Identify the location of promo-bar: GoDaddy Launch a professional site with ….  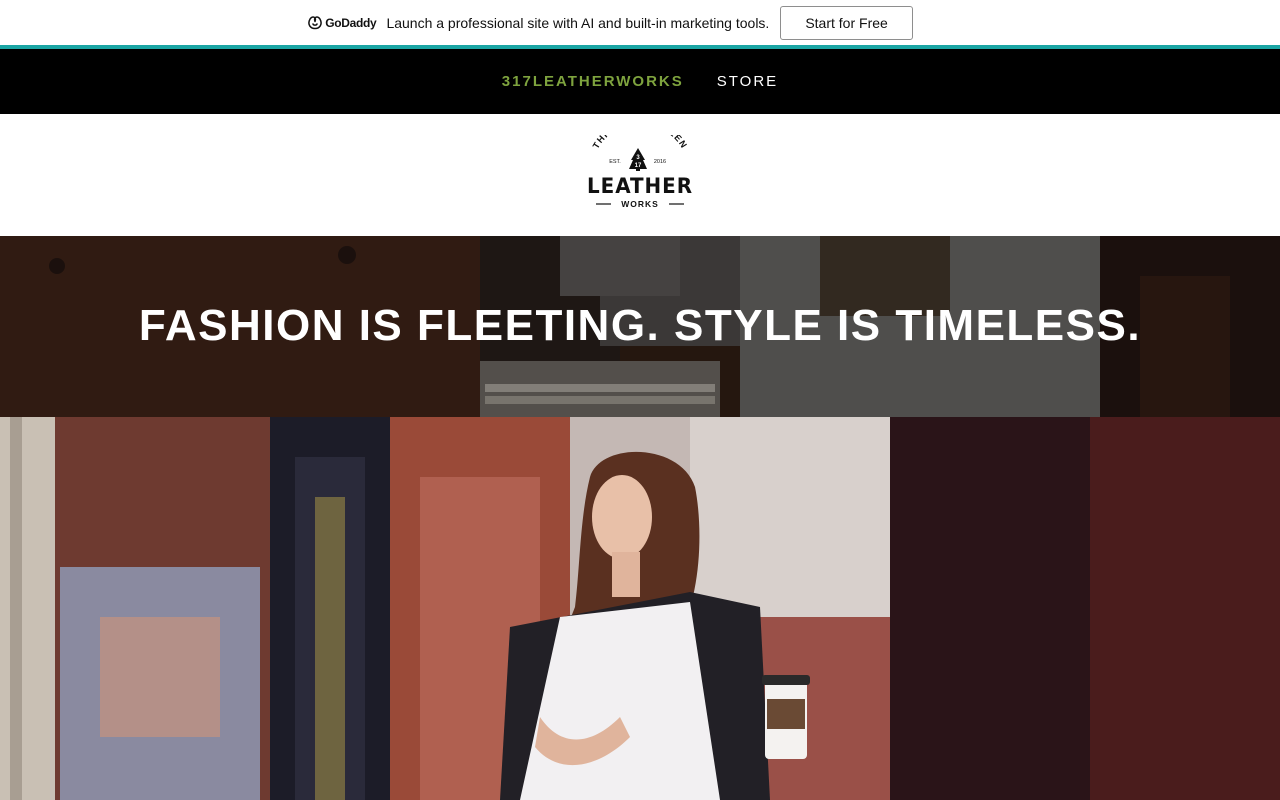
(640, 22).